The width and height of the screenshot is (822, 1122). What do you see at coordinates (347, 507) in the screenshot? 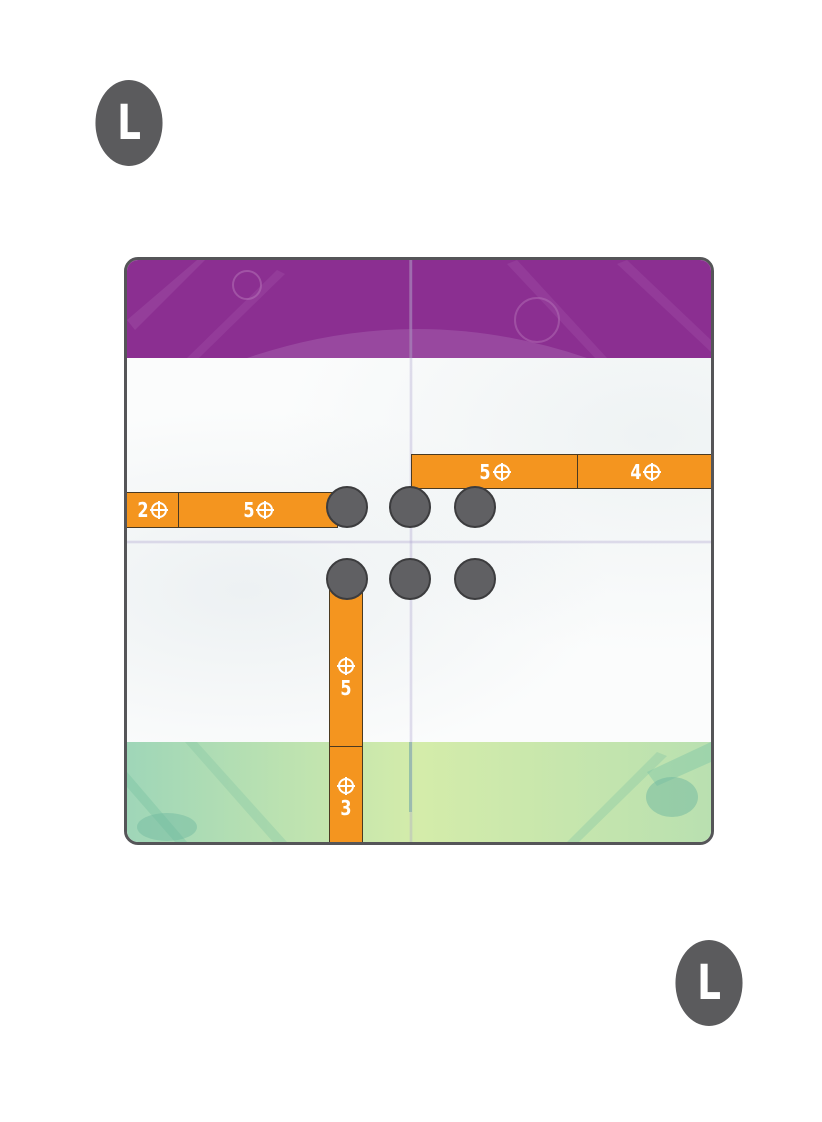
I see `token-row1-col1` at bounding box center [347, 507].